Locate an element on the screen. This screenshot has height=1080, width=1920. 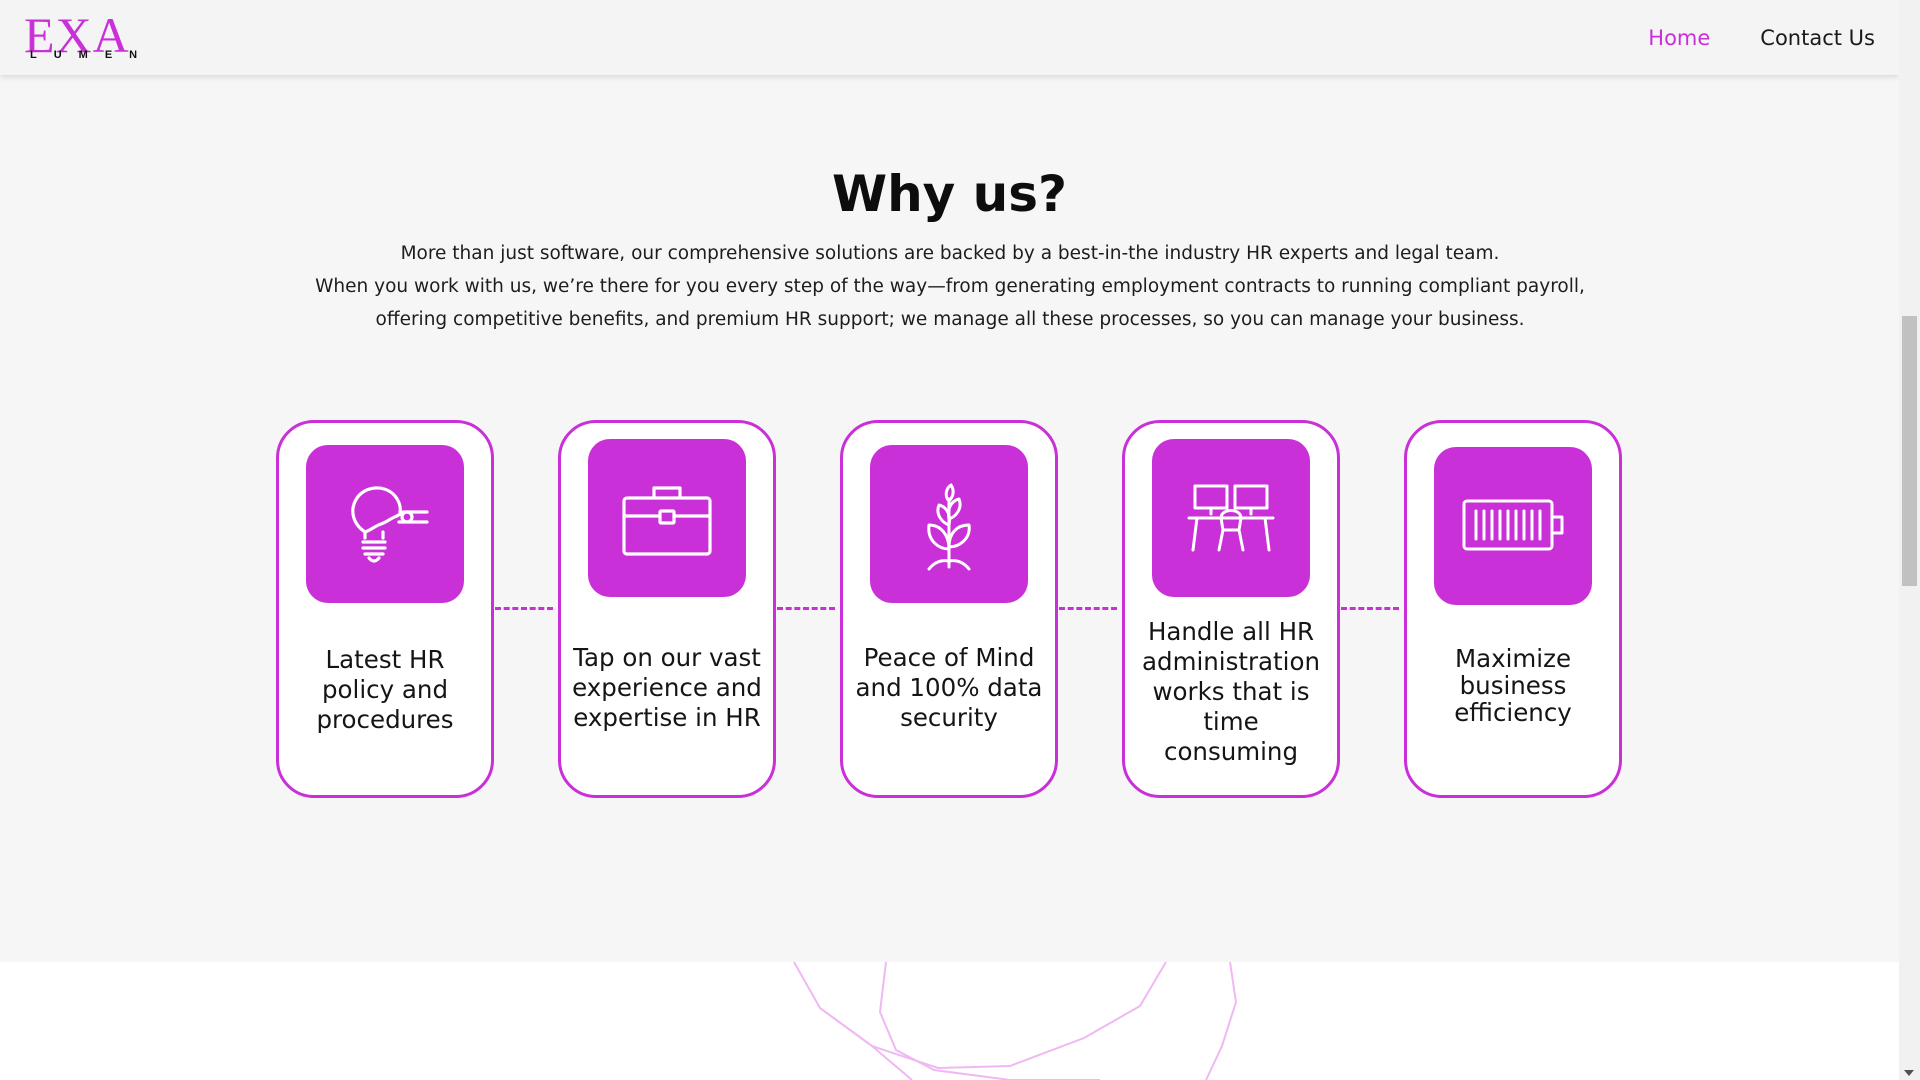
feature-card-label: Peace of Mind and 100% data security is located at coordinates (949, 687).